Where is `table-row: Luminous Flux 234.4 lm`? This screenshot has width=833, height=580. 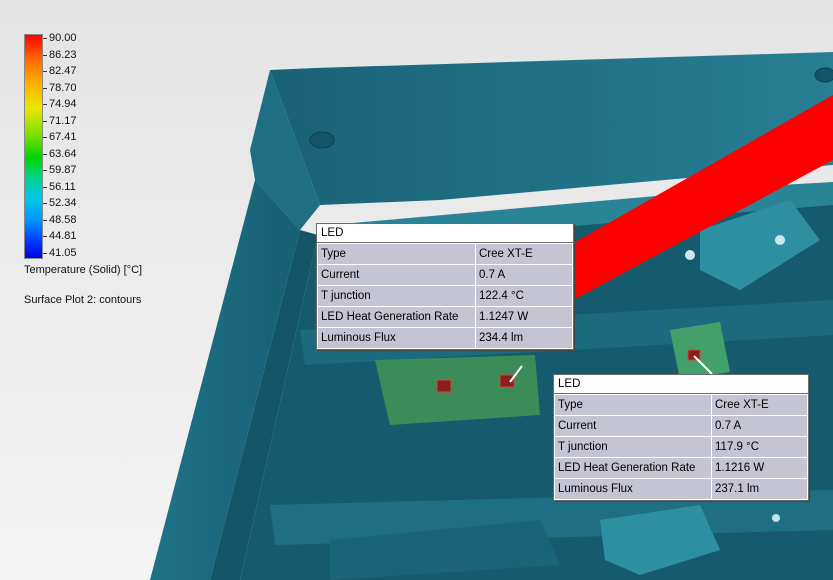
table-row: Luminous Flux 234.4 lm is located at coordinates (445, 338).